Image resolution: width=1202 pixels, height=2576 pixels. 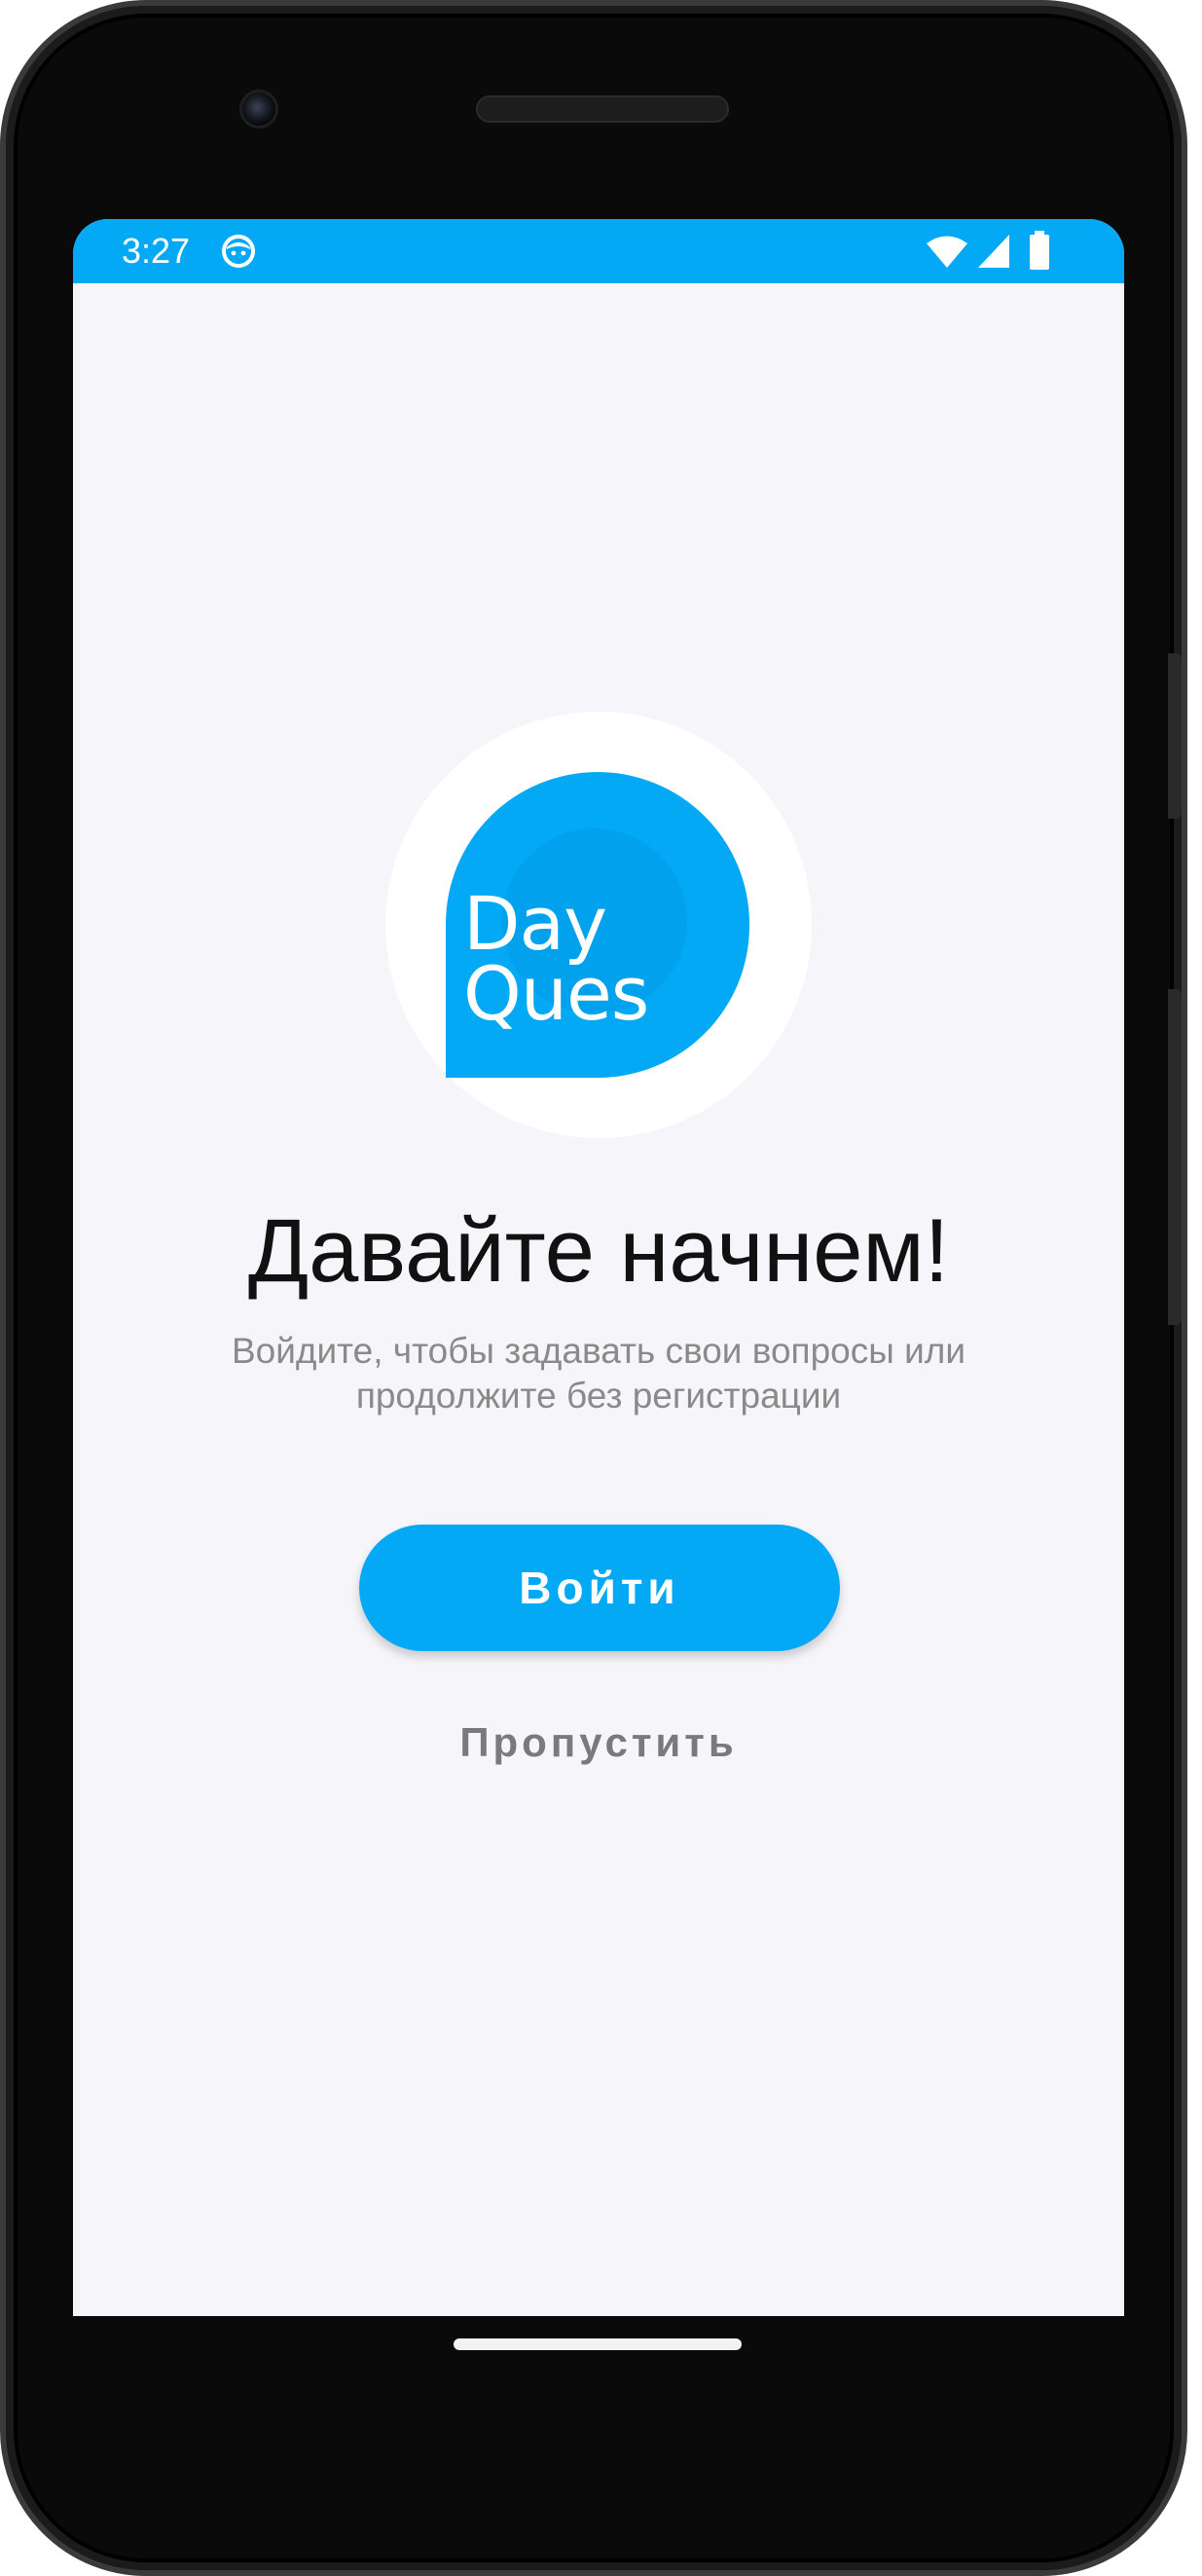 I want to click on status-time: 3:27, so click(x=156, y=251).